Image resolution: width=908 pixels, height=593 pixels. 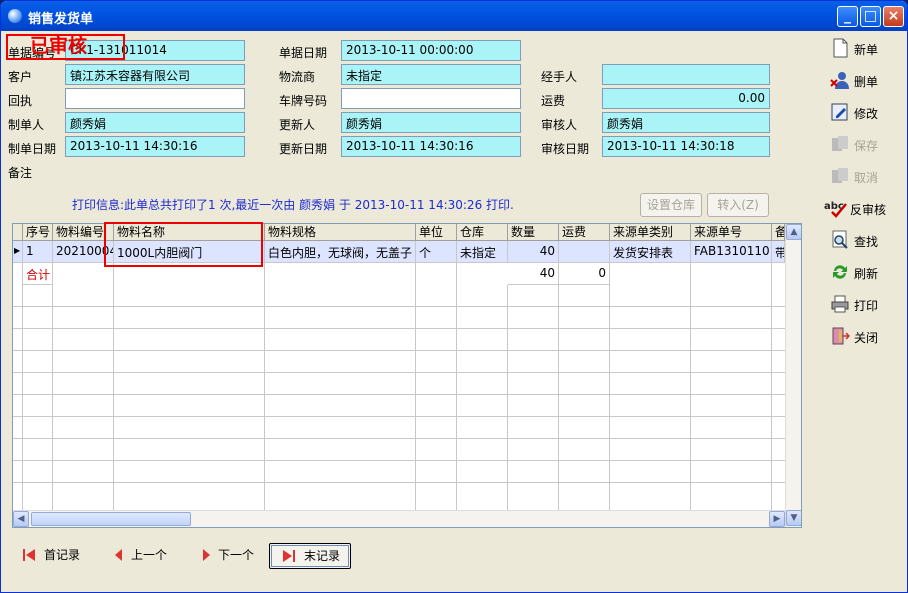 What do you see at coordinates (38, 232) in the screenshot?
I see `col-header-seq: 序号` at bounding box center [38, 232].